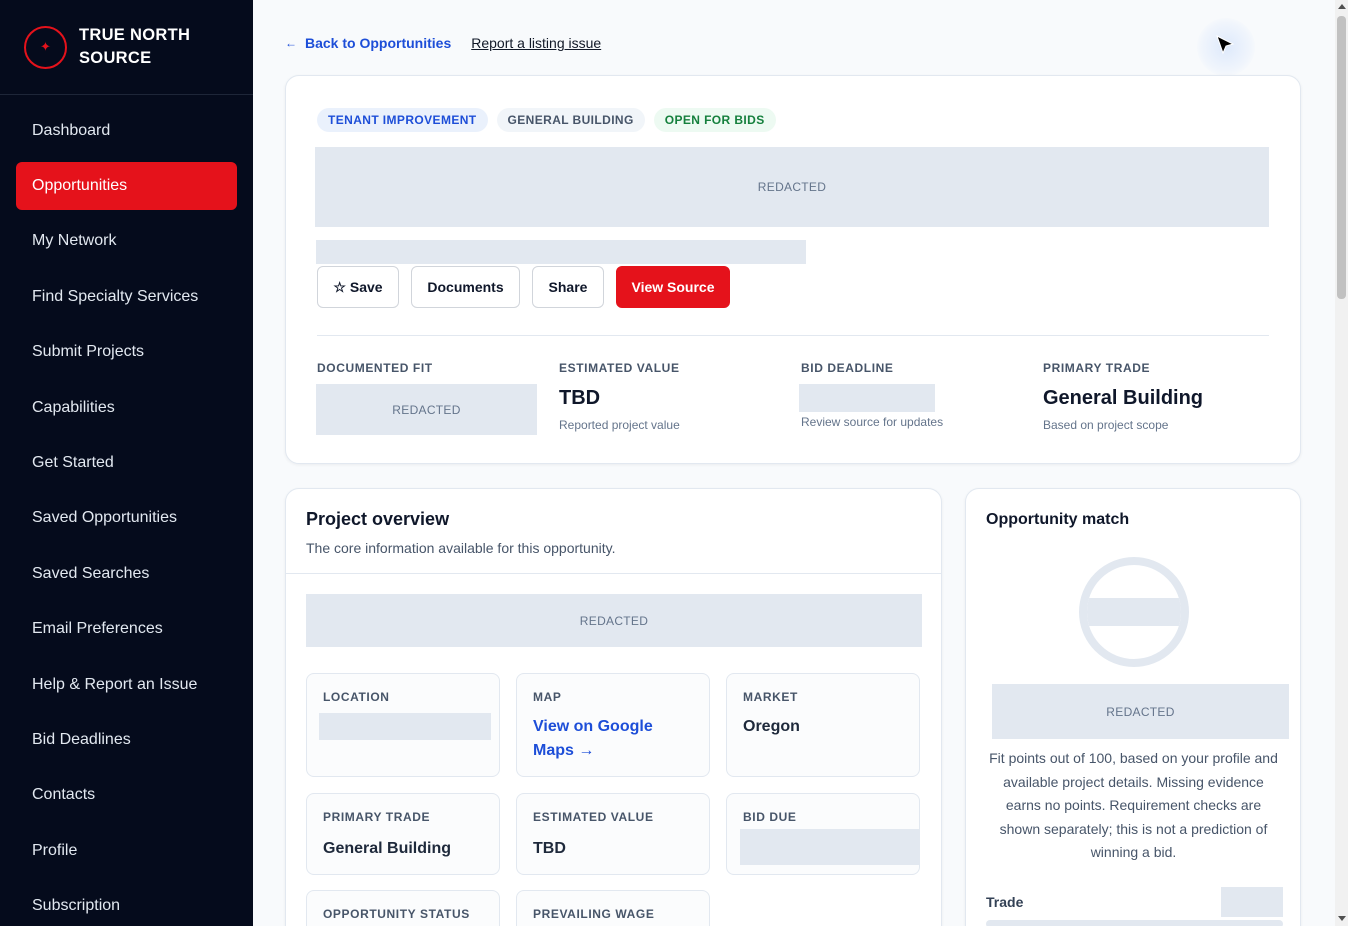 The image size is (1348, 926). Describe the element at coordinates (126, 130) in the screenshot. I see `sidebar-item-dashboard: Dashboard` at that location.